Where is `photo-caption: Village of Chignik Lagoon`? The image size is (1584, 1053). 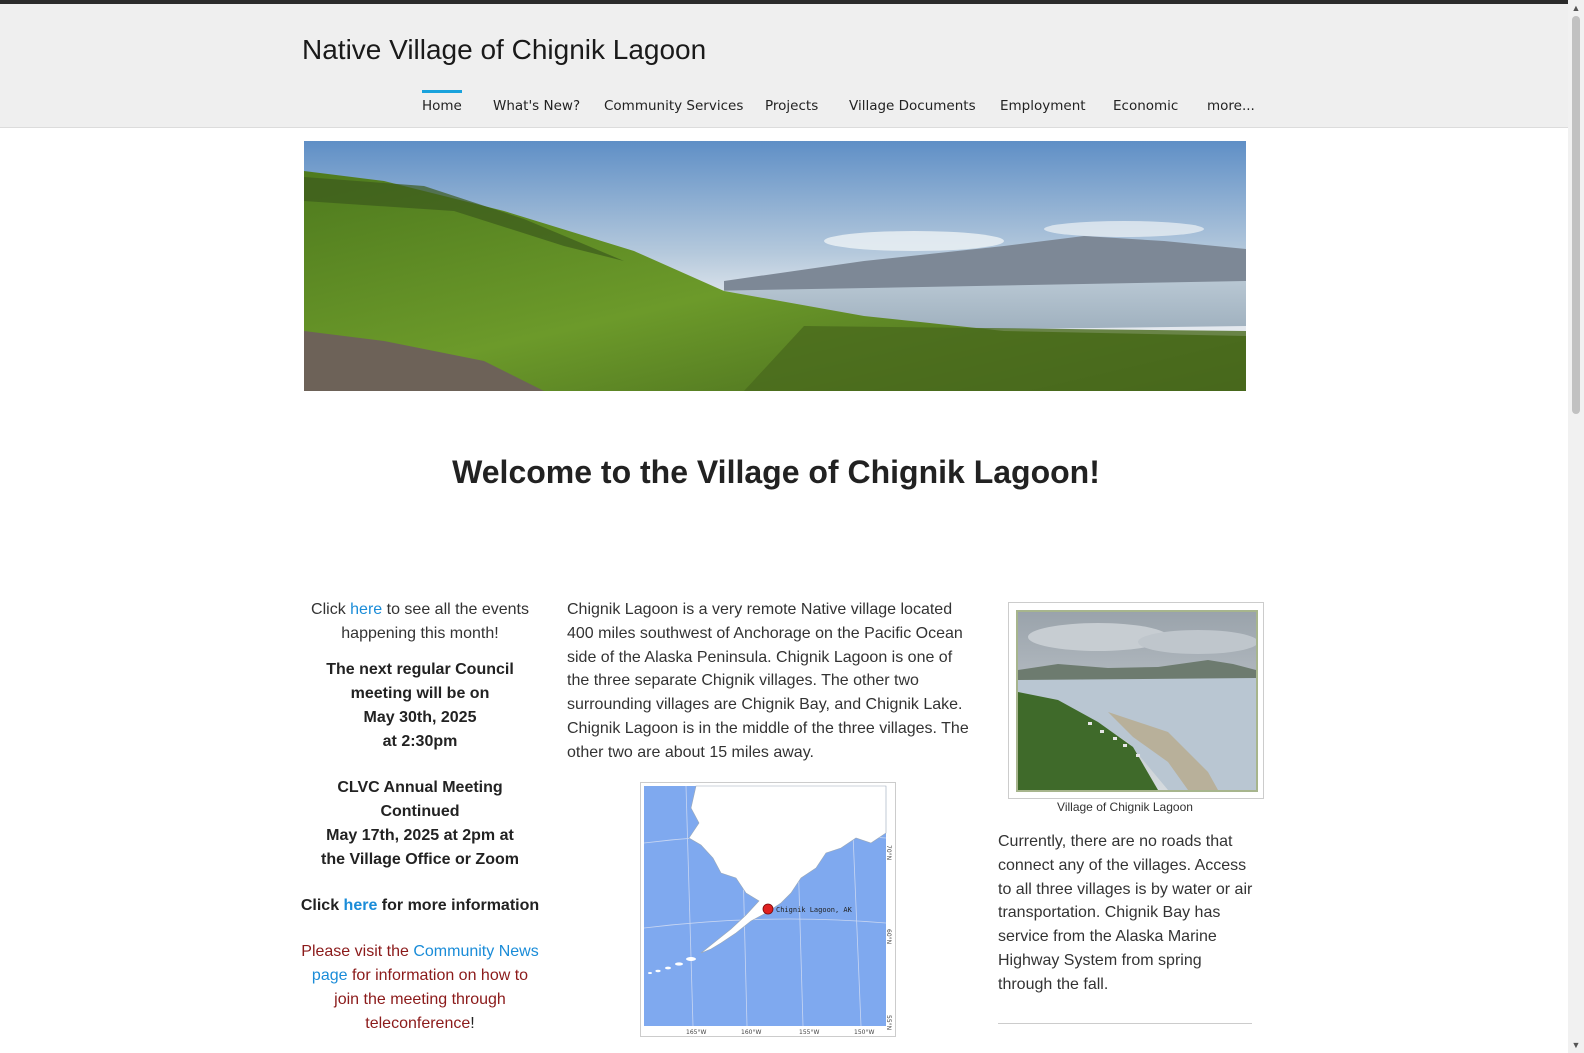
photo-caption: Village of Chignik Lagoon is located at coordinates (1125, 807).